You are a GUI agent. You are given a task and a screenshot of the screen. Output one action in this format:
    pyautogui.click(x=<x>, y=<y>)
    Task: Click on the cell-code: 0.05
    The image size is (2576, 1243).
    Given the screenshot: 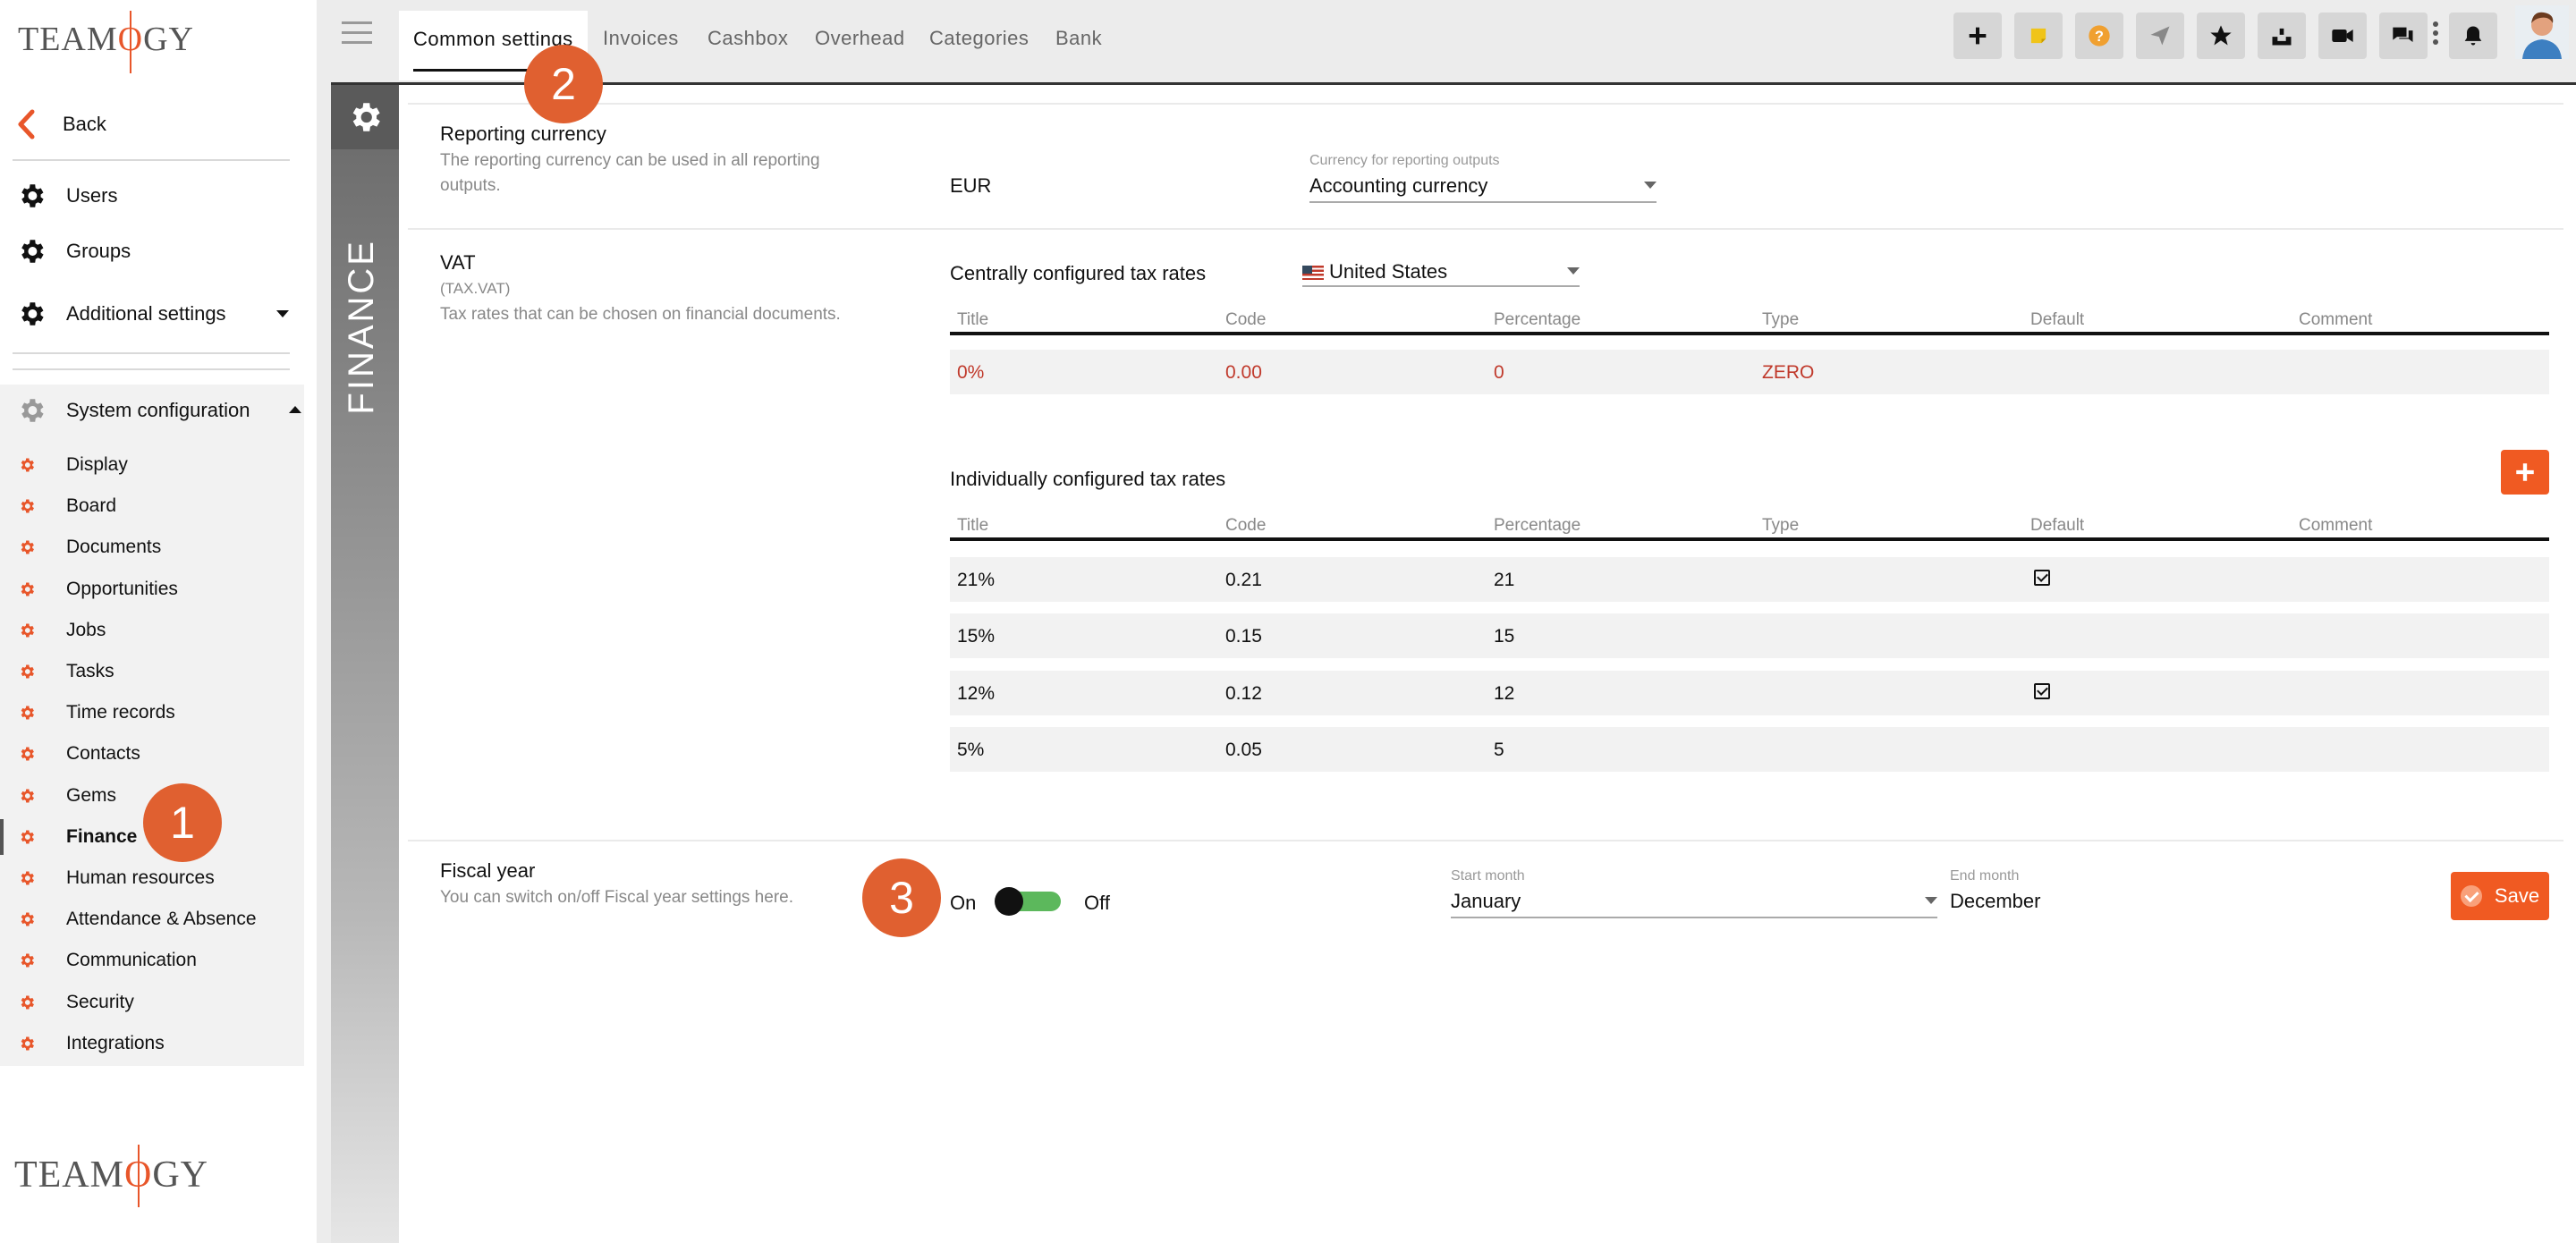 What is the action you would take?
    pyautogui.click(x=1243, y=749)
    